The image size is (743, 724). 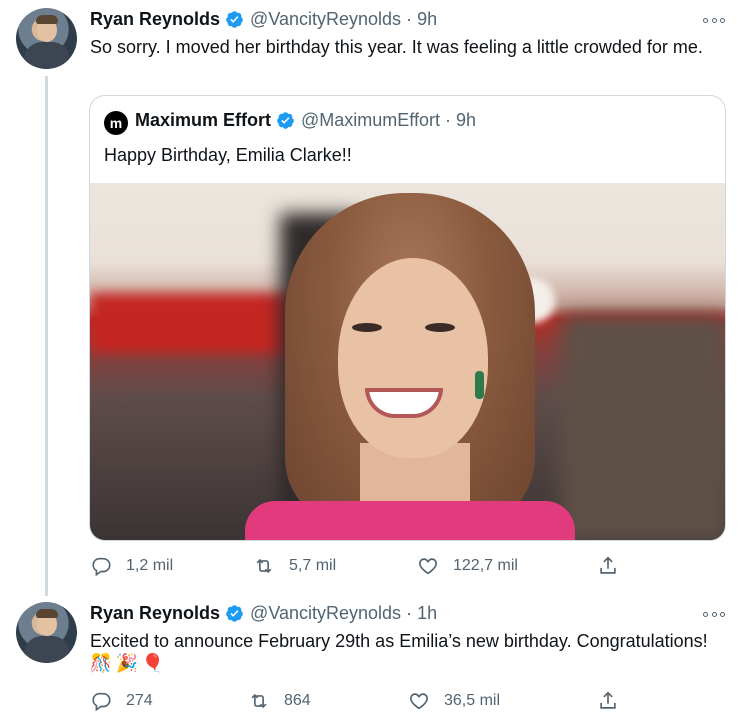 What do you see at coordinates (472, 700) in the screenshot?
I see `like-count: 36,5 mil` at bounding box center [472, 700].